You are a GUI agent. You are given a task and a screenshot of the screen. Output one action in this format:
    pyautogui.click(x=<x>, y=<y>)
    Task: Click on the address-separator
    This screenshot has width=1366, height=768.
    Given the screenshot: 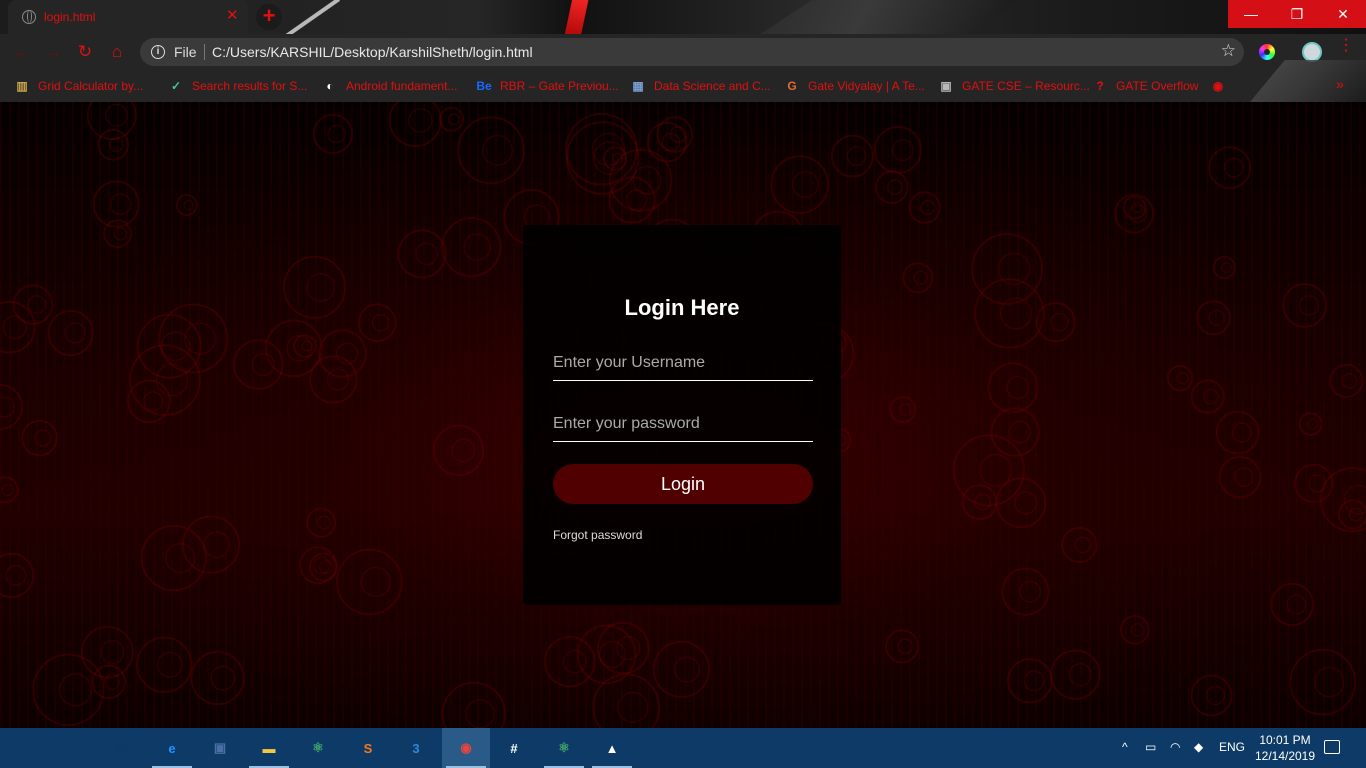 What is the action you would take?
    pyautogui.click(x=204, y=52)
    